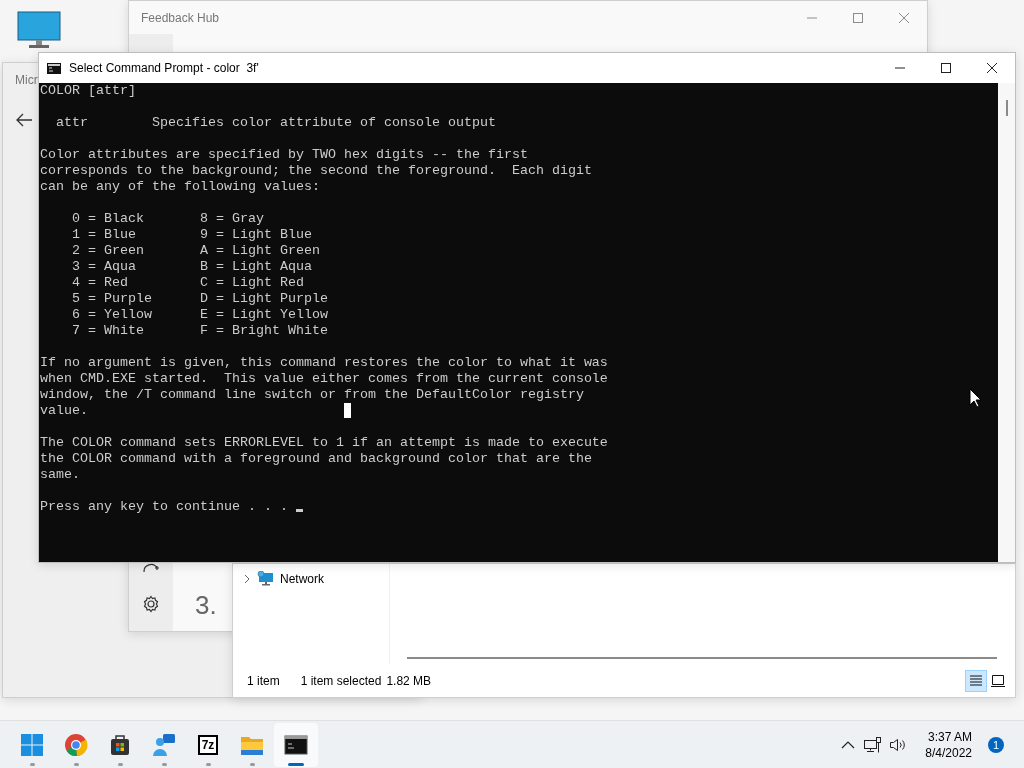  I want to click on clock: 3:37 AM 8/4/2022, so click(945, 744).